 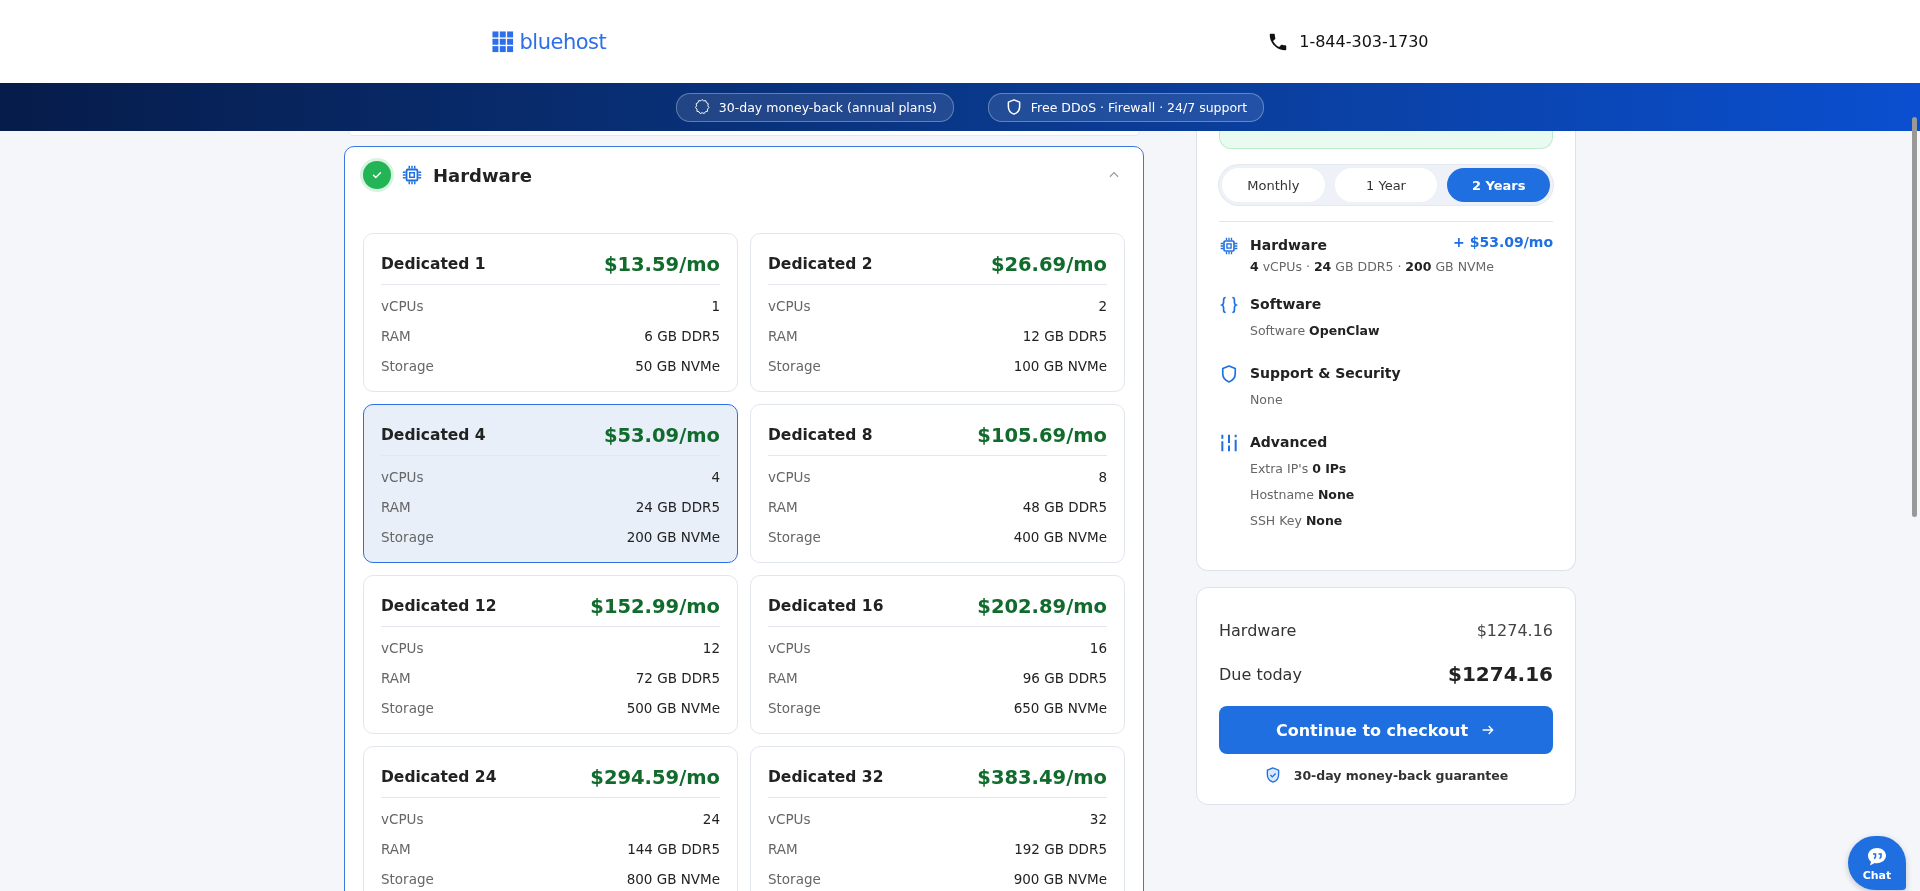 I want to click on badge-pill: 30-day money-back (annual plans), so click(x=814, y=107).